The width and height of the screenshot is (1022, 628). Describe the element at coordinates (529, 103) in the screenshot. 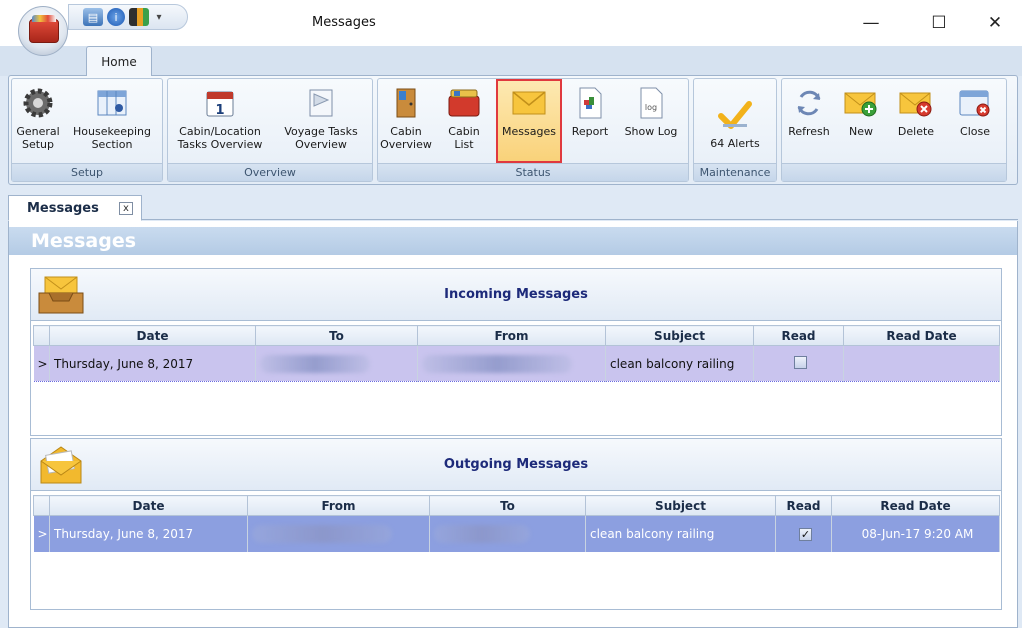

I see `envelope-icon` at that location.